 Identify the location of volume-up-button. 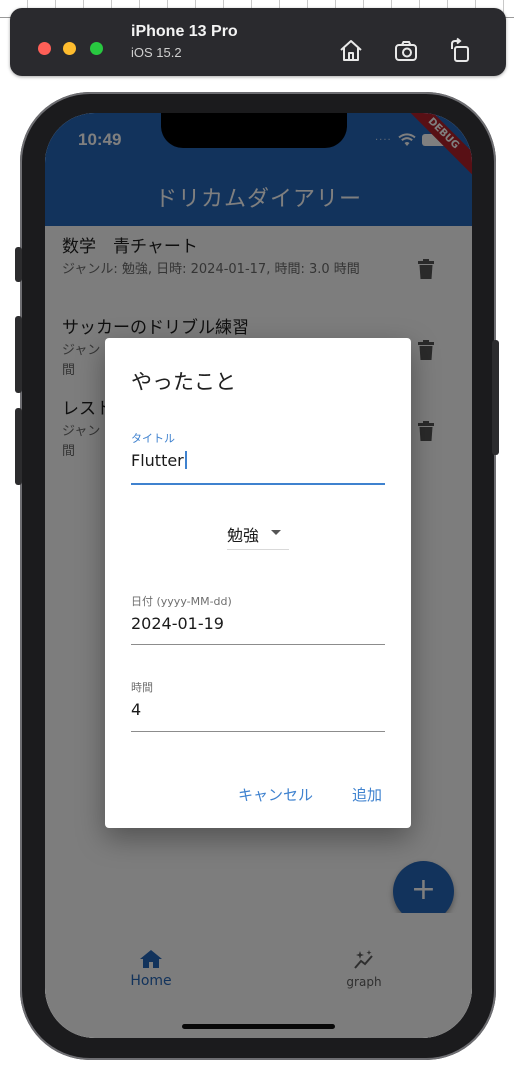
(18, 354).